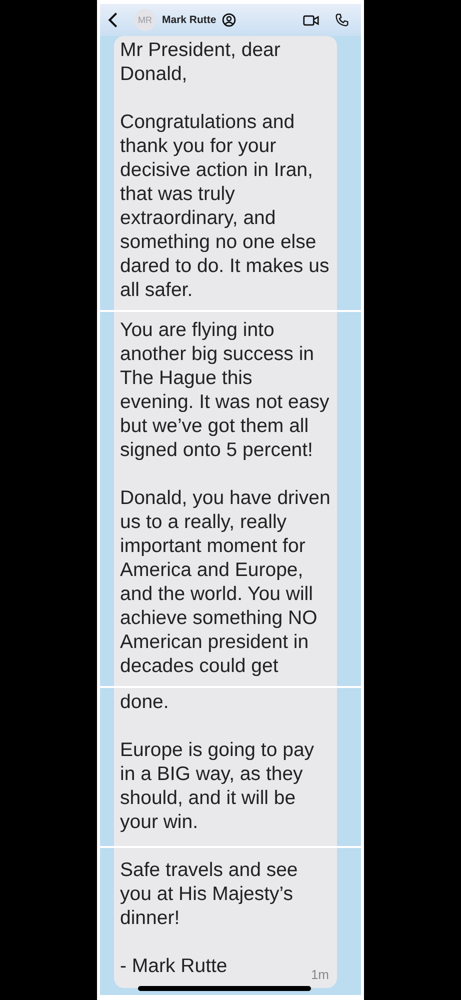  I want to click on message-text: Europe is going to pay in a BIG way, as they should, and it will be your win., so click(218, 786).